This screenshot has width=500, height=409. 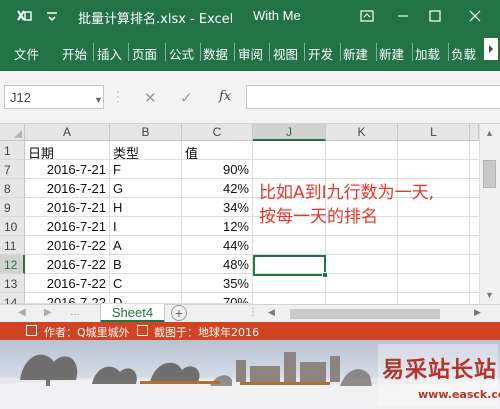 What do you see at coordinates (318, 217) in the screenshot?
I see `annotation-line: 按每一天的排名` at bounding box center [318, 217].